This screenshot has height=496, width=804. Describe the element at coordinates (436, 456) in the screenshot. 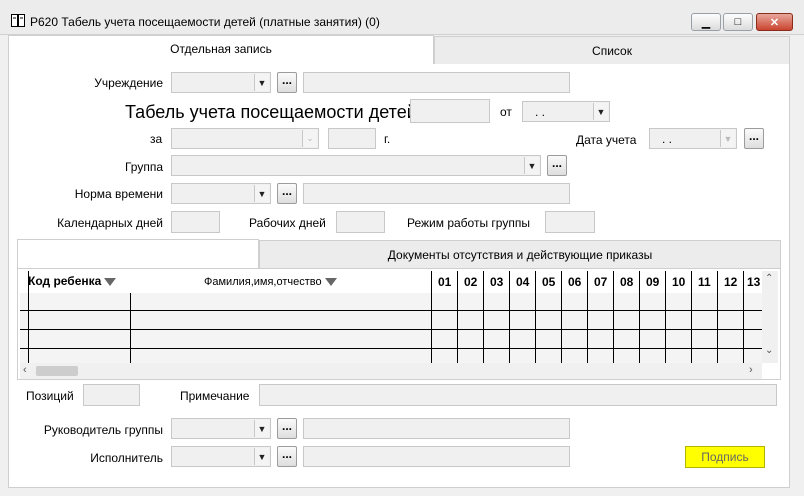

I see `executor-name-field` at that location.